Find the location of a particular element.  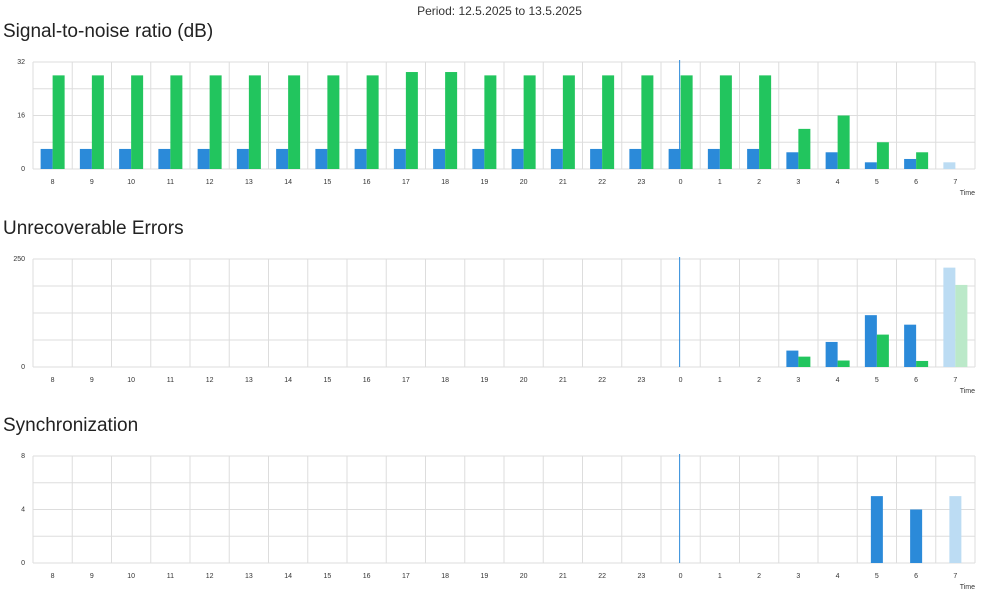

snr-chart-title: Signal-to-noise ratio (dB) is located at coordinates (108, 31).